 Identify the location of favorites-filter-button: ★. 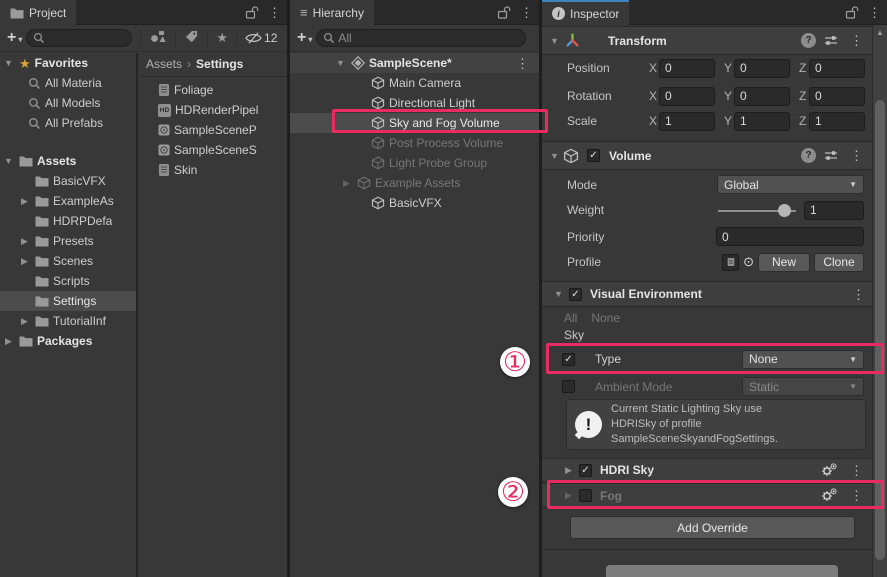
(221, 38).